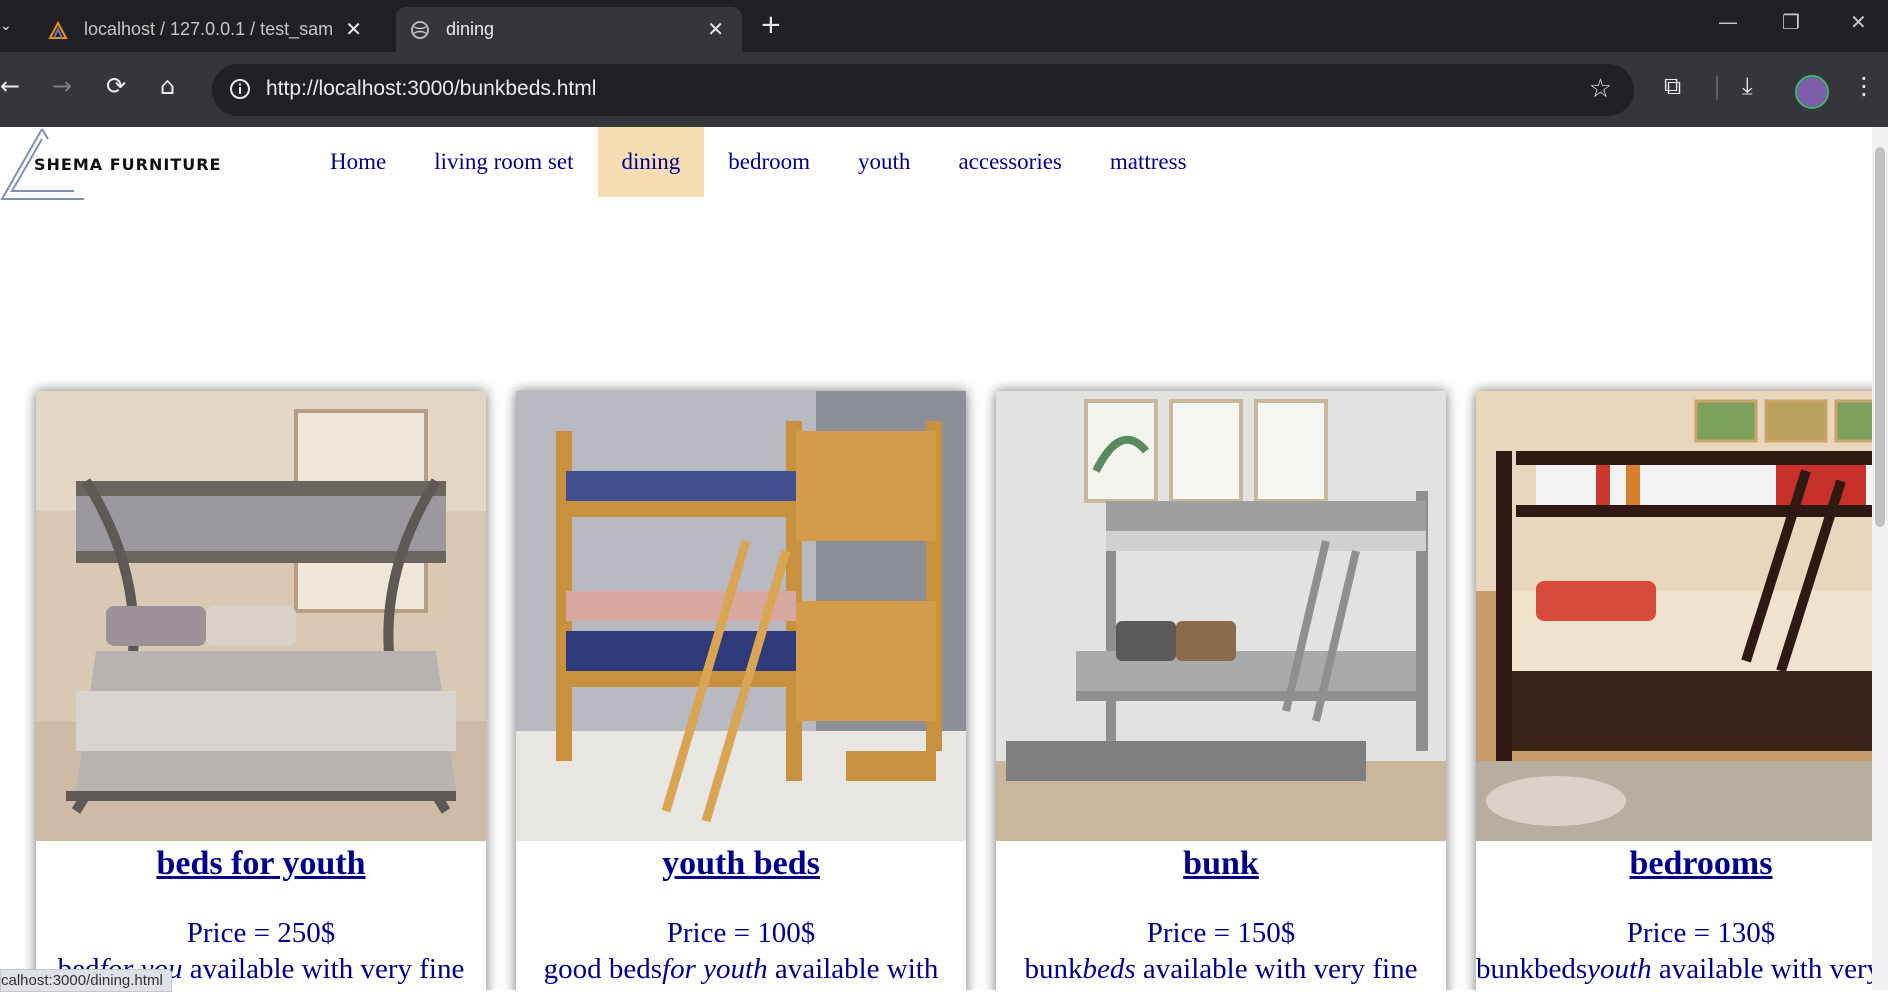 This screenshot has height=992, width=1888. I want to click on nav-living-room-set: living room set, so click(503, 162).